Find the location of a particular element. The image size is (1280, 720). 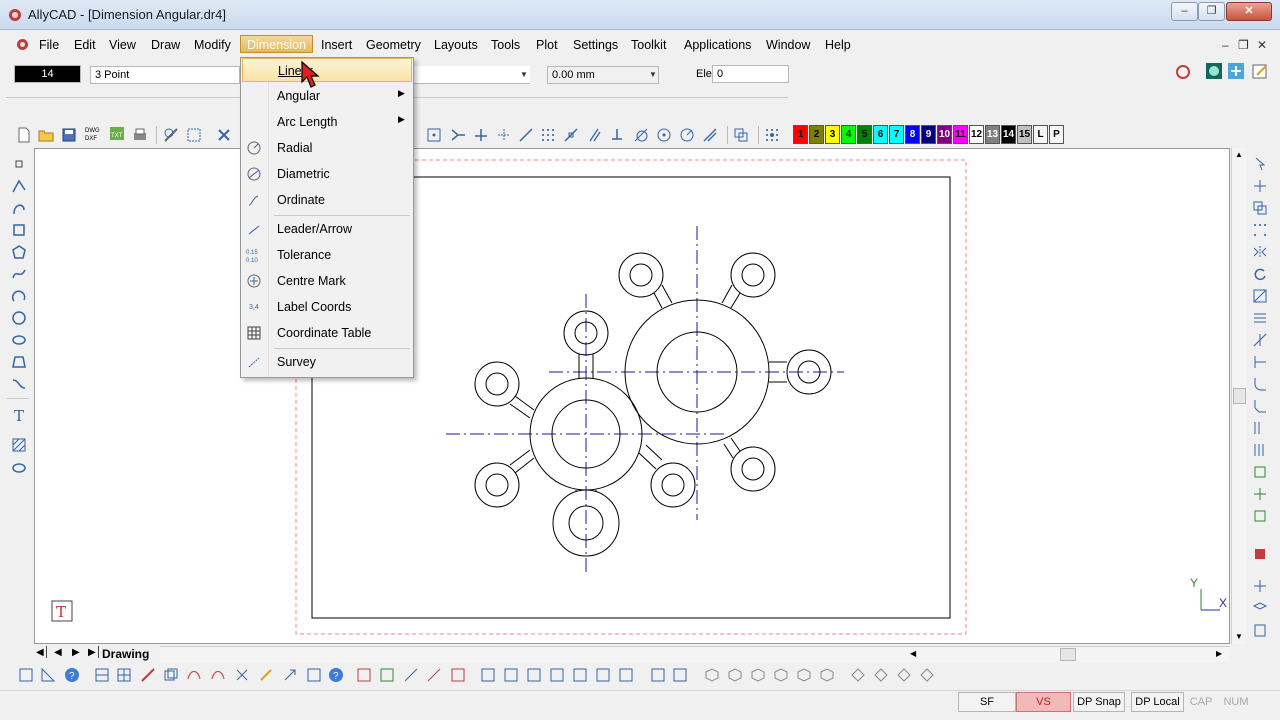

next-sheet-icon: ▶ is located at coordinates (76, 652).